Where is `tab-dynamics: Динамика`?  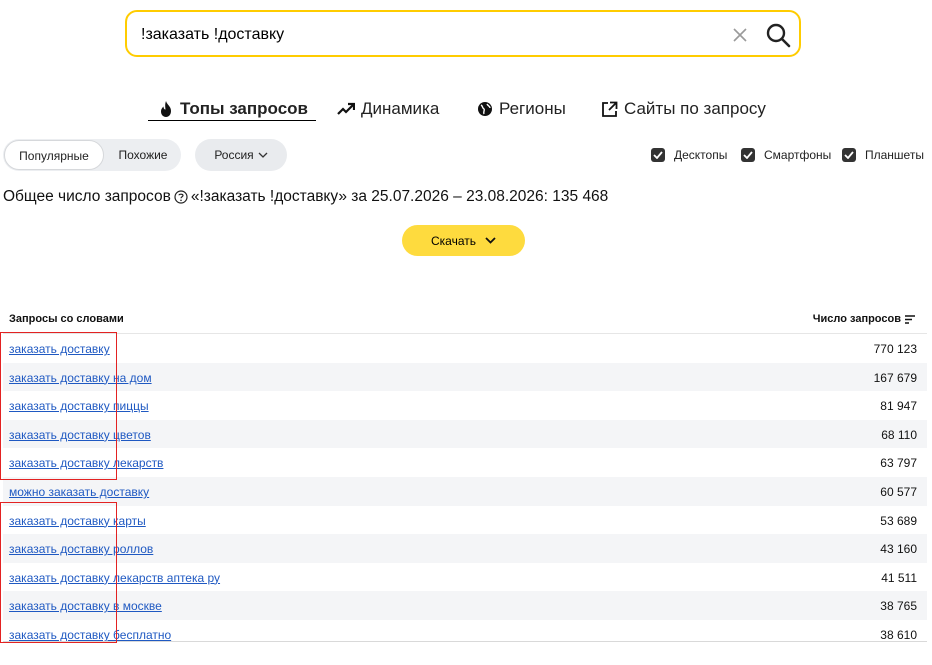 tab-dynamics: Динамика is located at coordinates (388, 109).